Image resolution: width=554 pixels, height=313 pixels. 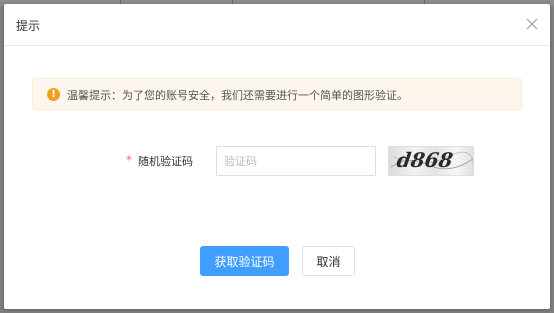 I want to click on required-mark: *, so click(x=129, y=160).